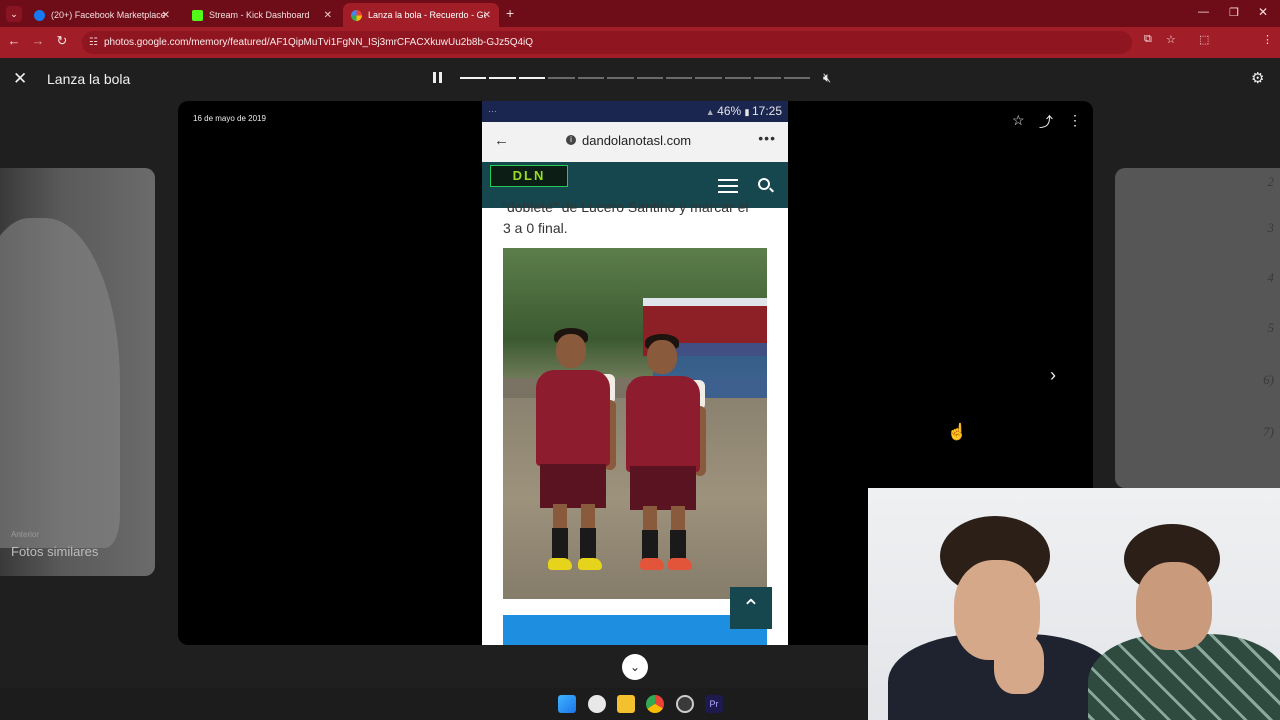 This screenshot has height=720, width=1280. Describe the element at coordinates (356, 15) in the screenshot. I see `google-photos-icon` at that location.